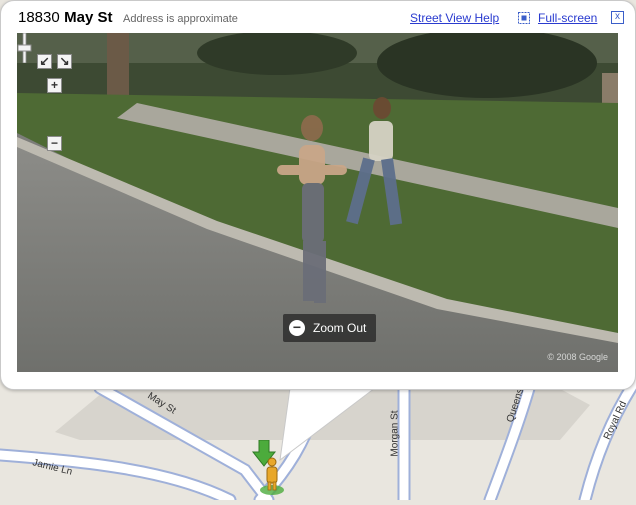 The width and height of the screenshot is (636, 505). I want to click on street-view-help-link: Street View Help, so click(454, 18).